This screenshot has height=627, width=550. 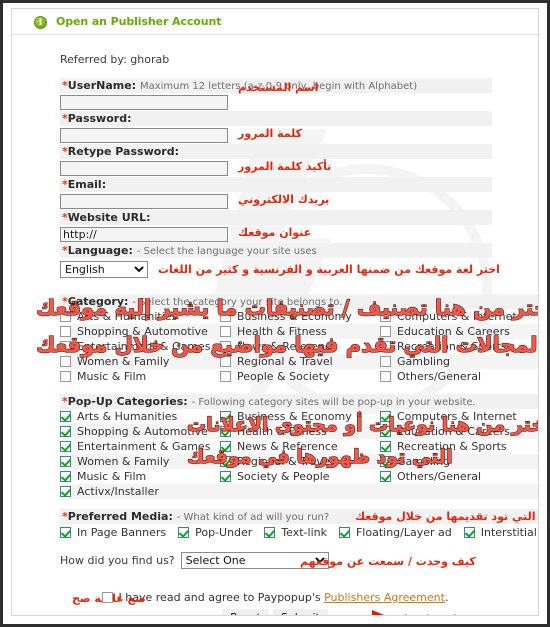 I want to click on reset-button: Reset, so click(x=245, y=612).